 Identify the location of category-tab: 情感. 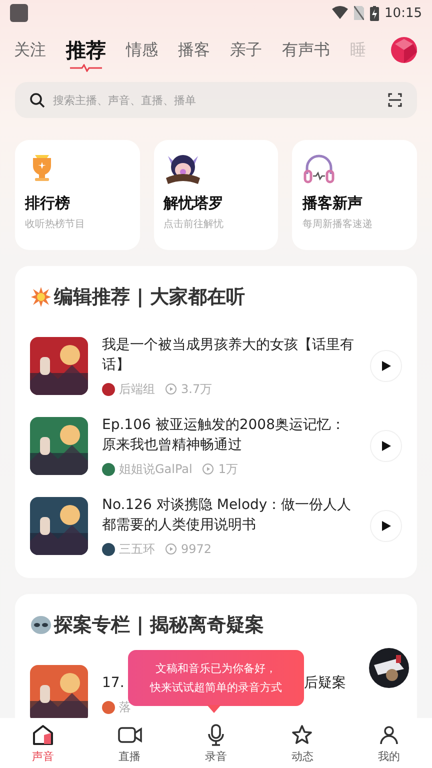
(142, 50).